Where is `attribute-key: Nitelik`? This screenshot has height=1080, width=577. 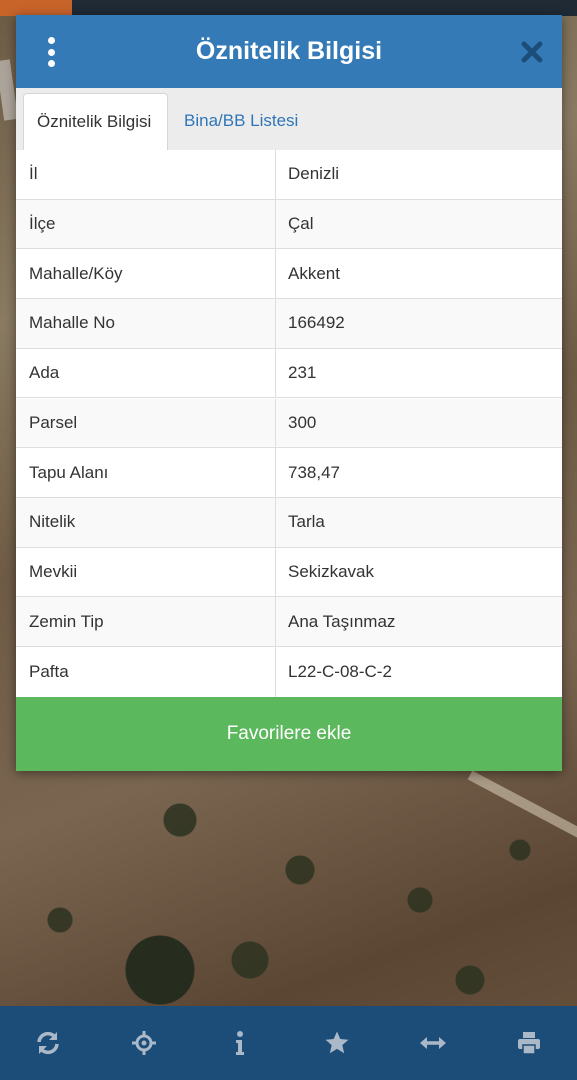
attribute-key: Nitelik is located at coordinates (52, 522).